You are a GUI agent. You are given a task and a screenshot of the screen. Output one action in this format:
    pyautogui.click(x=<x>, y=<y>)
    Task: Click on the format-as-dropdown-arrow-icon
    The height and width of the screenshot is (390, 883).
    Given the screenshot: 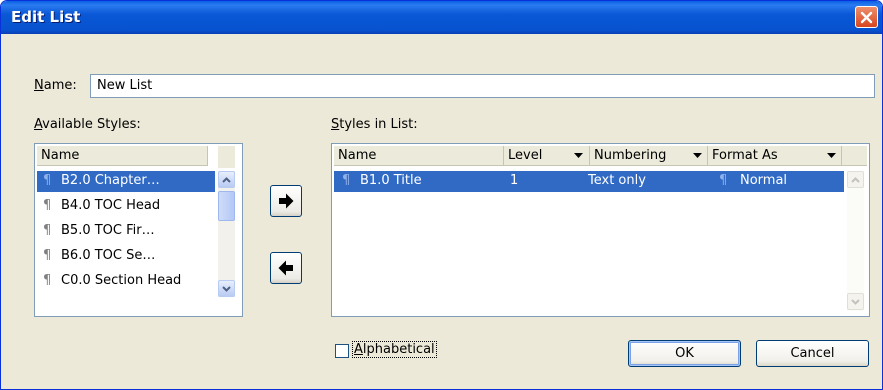 What is the action you would take?
    pyautogui.click(x=831, y=155)
    